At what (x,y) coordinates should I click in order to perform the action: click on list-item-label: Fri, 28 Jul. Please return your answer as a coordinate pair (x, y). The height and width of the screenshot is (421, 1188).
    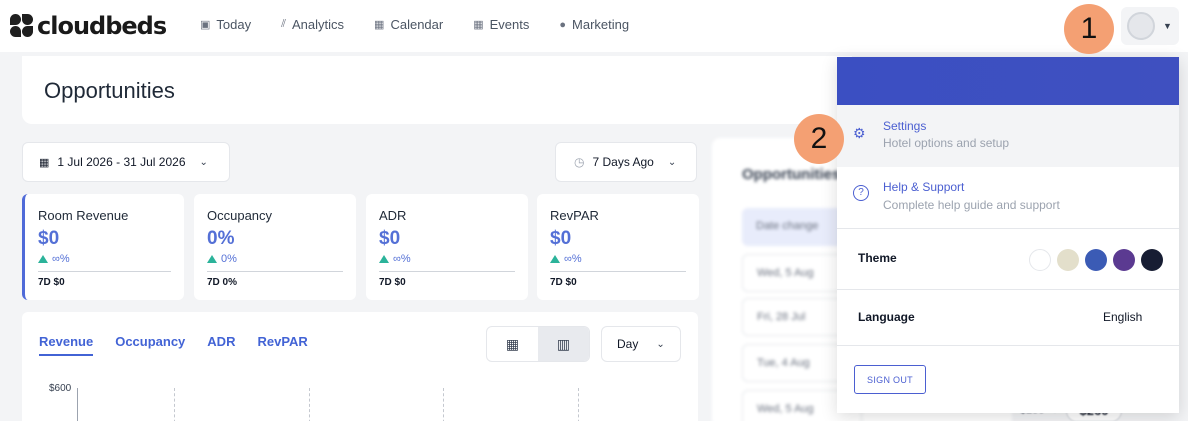
    Looking at the image, I should click on (781, 317).